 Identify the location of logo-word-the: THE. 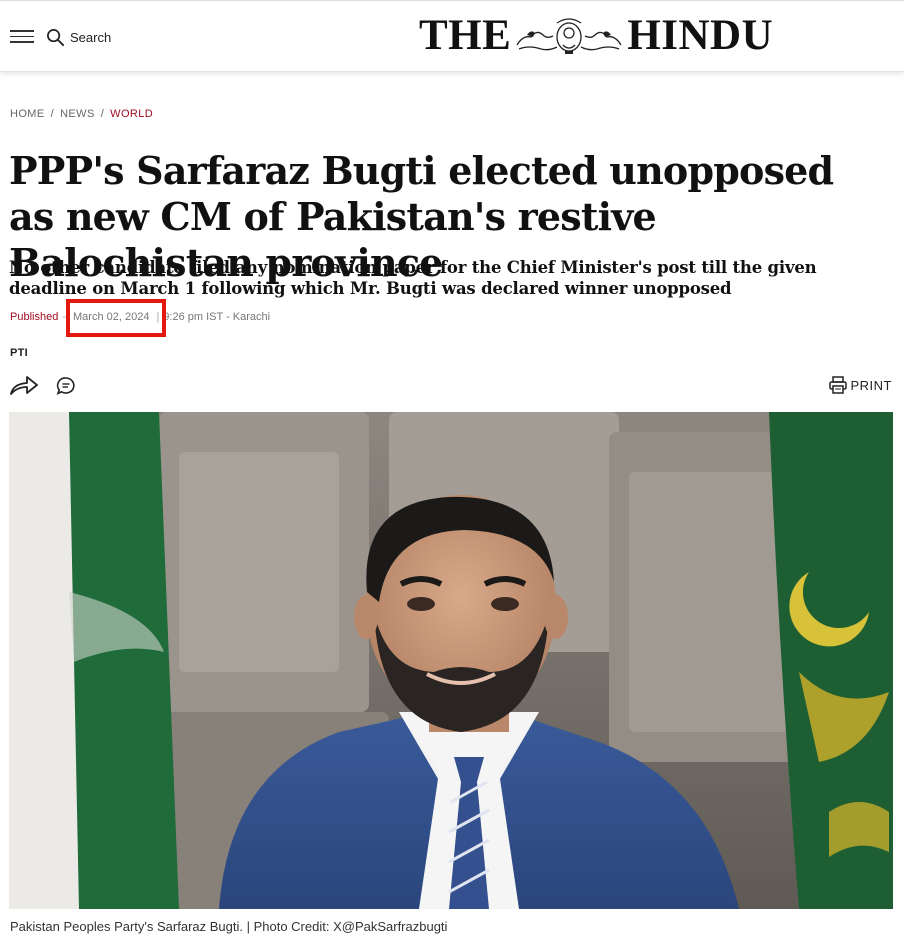
(465, 35).